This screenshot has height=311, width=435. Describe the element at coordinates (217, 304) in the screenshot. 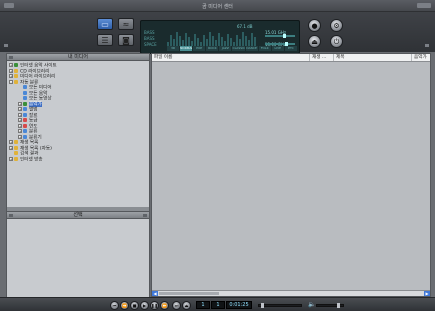

I see `transport-bar: ⏮ ⏪ ■ ▶ ❚❚ ⏩ ⏭ ⏏ 1 1 0:01:25 🔈` at that location.